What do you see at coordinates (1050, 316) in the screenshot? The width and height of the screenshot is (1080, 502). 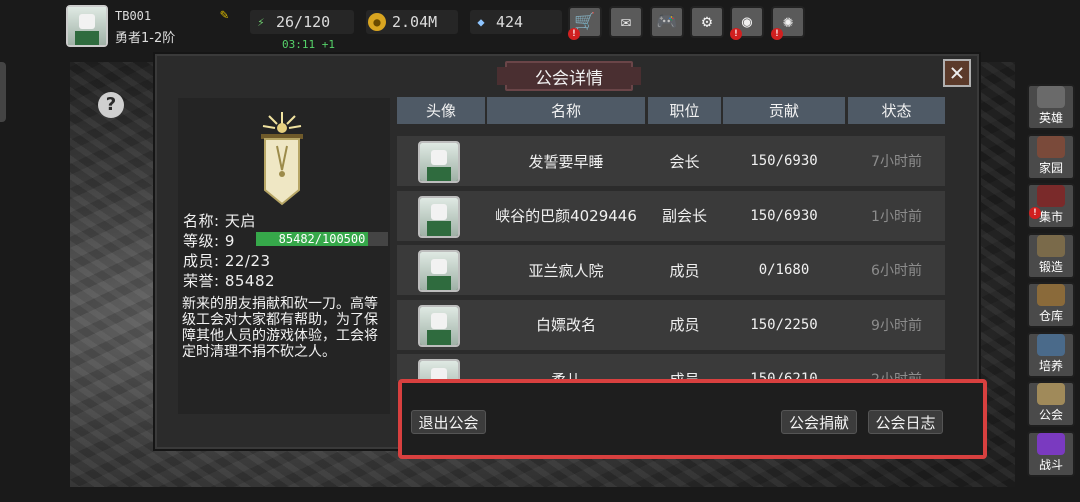 I see `menu-label: 仓库` at bounding box center [1050, 316].